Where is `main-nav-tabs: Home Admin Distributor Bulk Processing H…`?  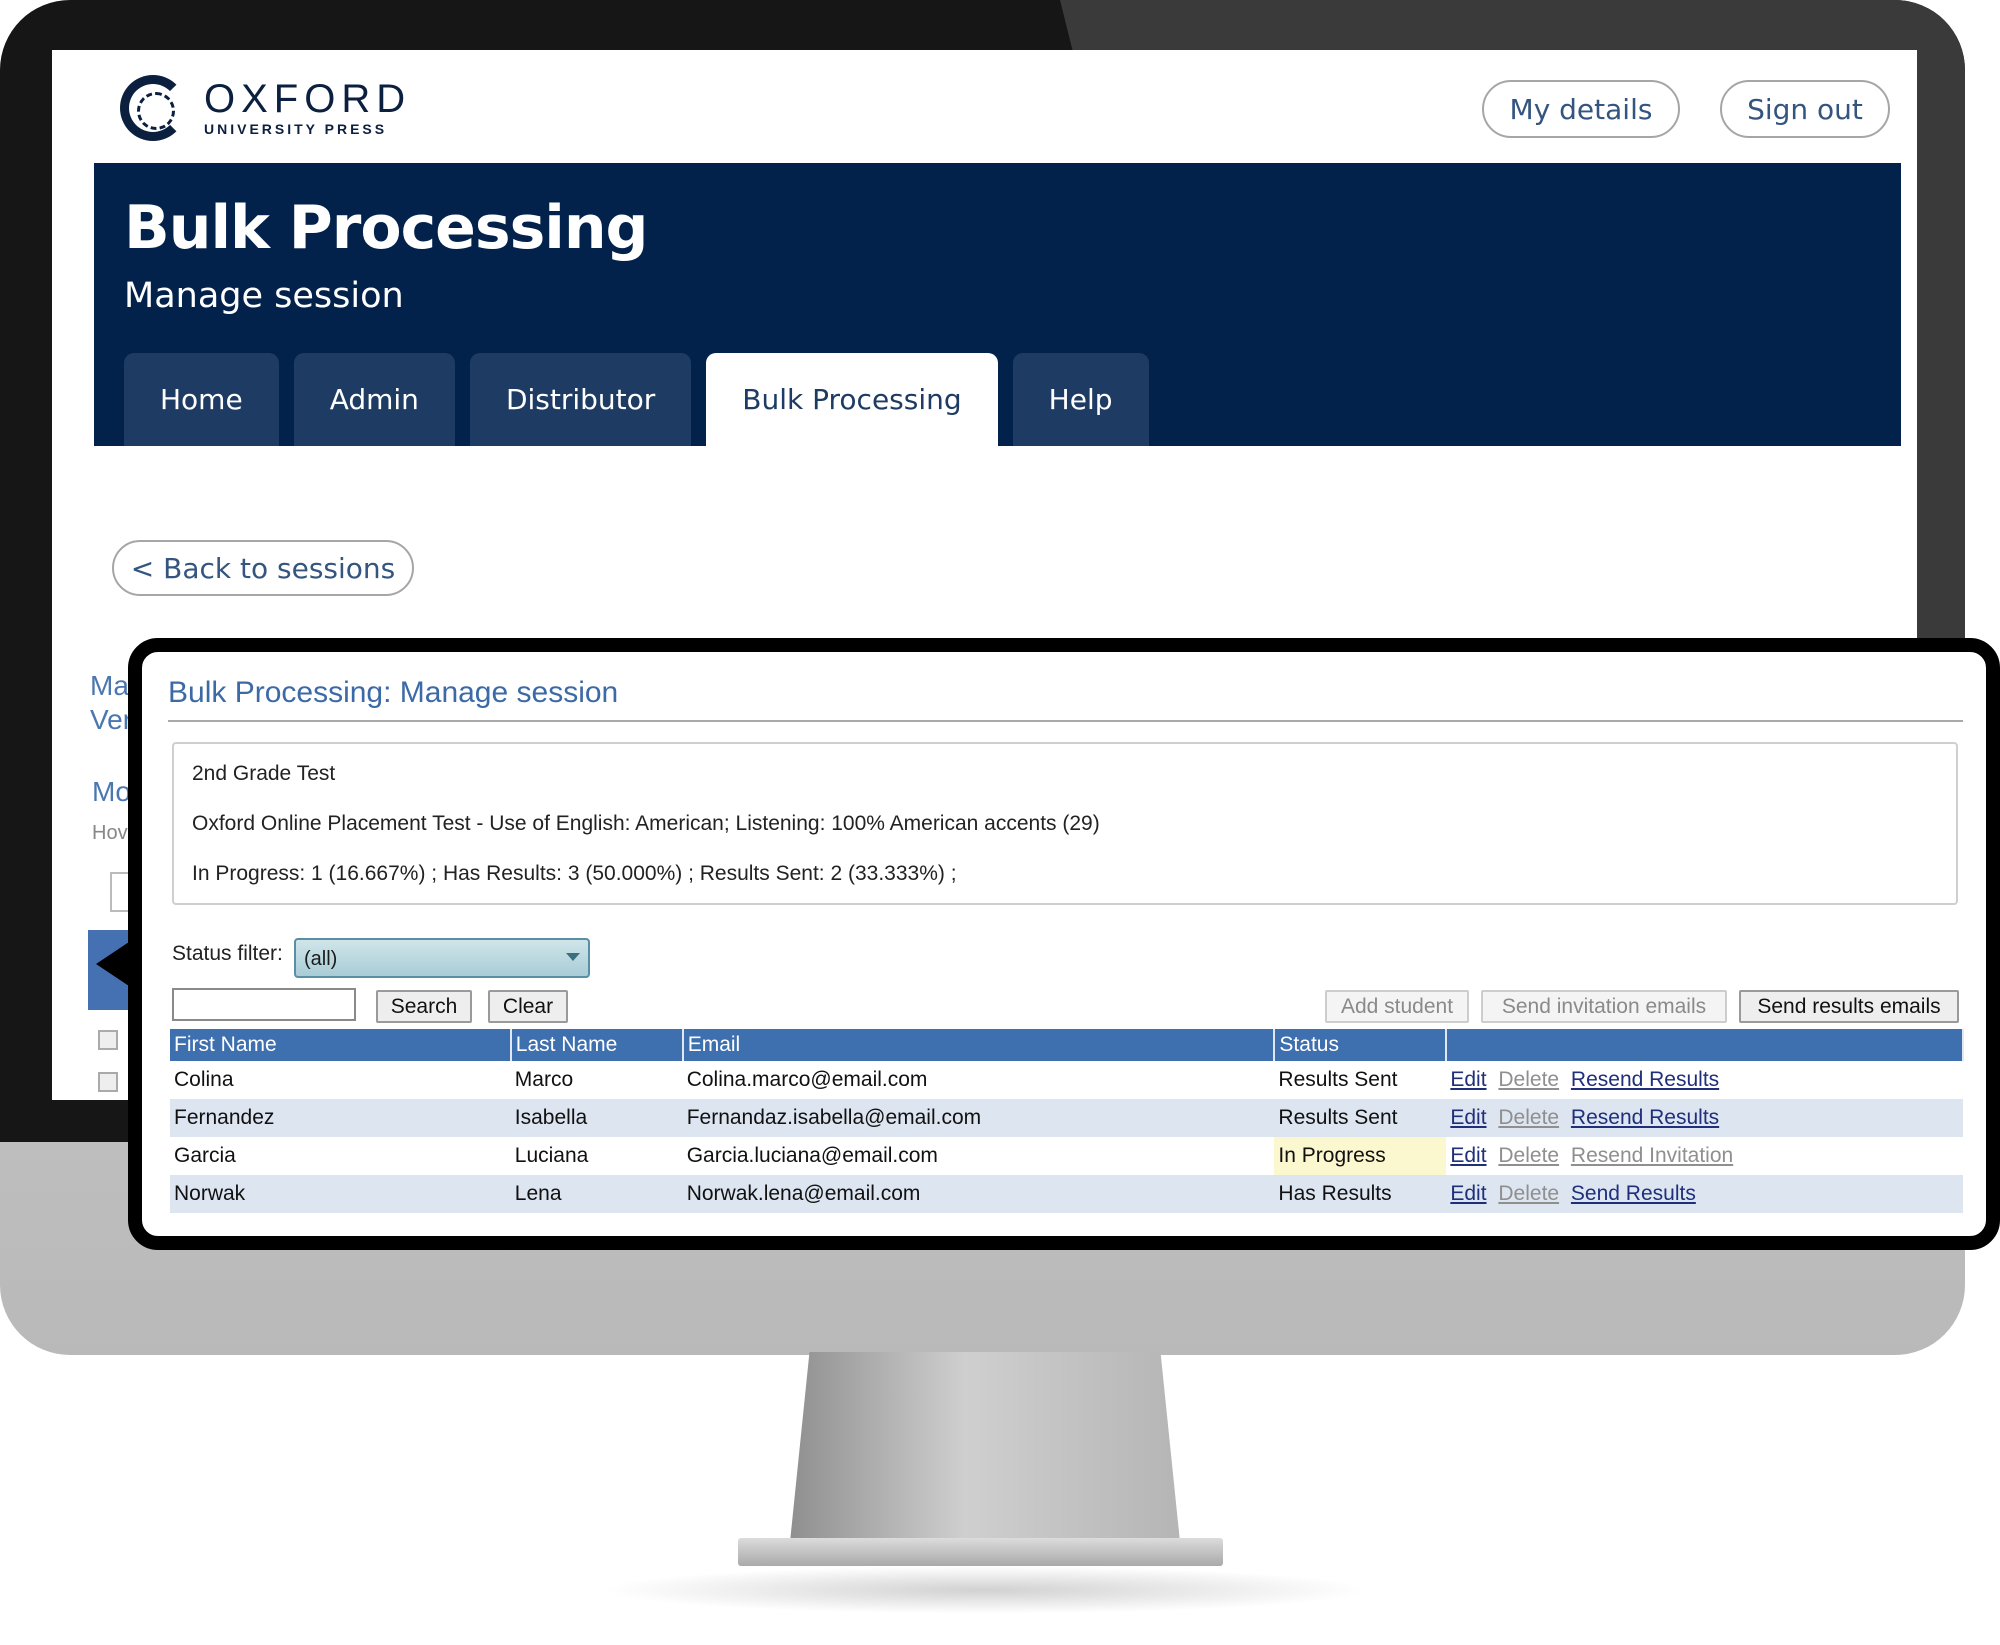 main-nav-tabs: Home Admin Distributor Bulk Processing H… is located at coordinates (636, 399).